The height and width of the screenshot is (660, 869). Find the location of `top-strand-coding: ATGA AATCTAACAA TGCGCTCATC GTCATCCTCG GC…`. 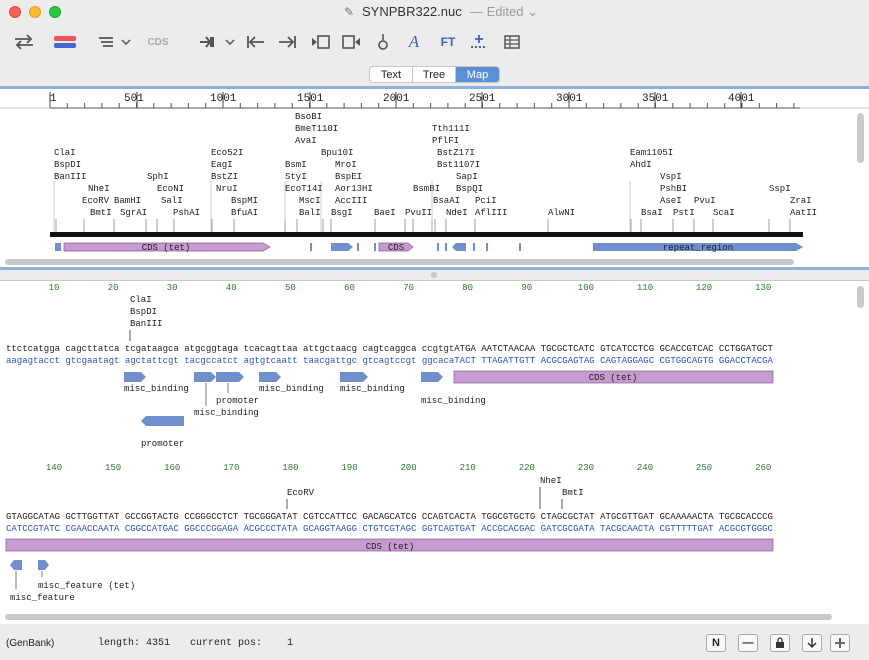

top-strand-coding: ATGA AATCTAACAA TGCGCTCATC GTCATCCTCG GC… is located at coordinates (613, 349).